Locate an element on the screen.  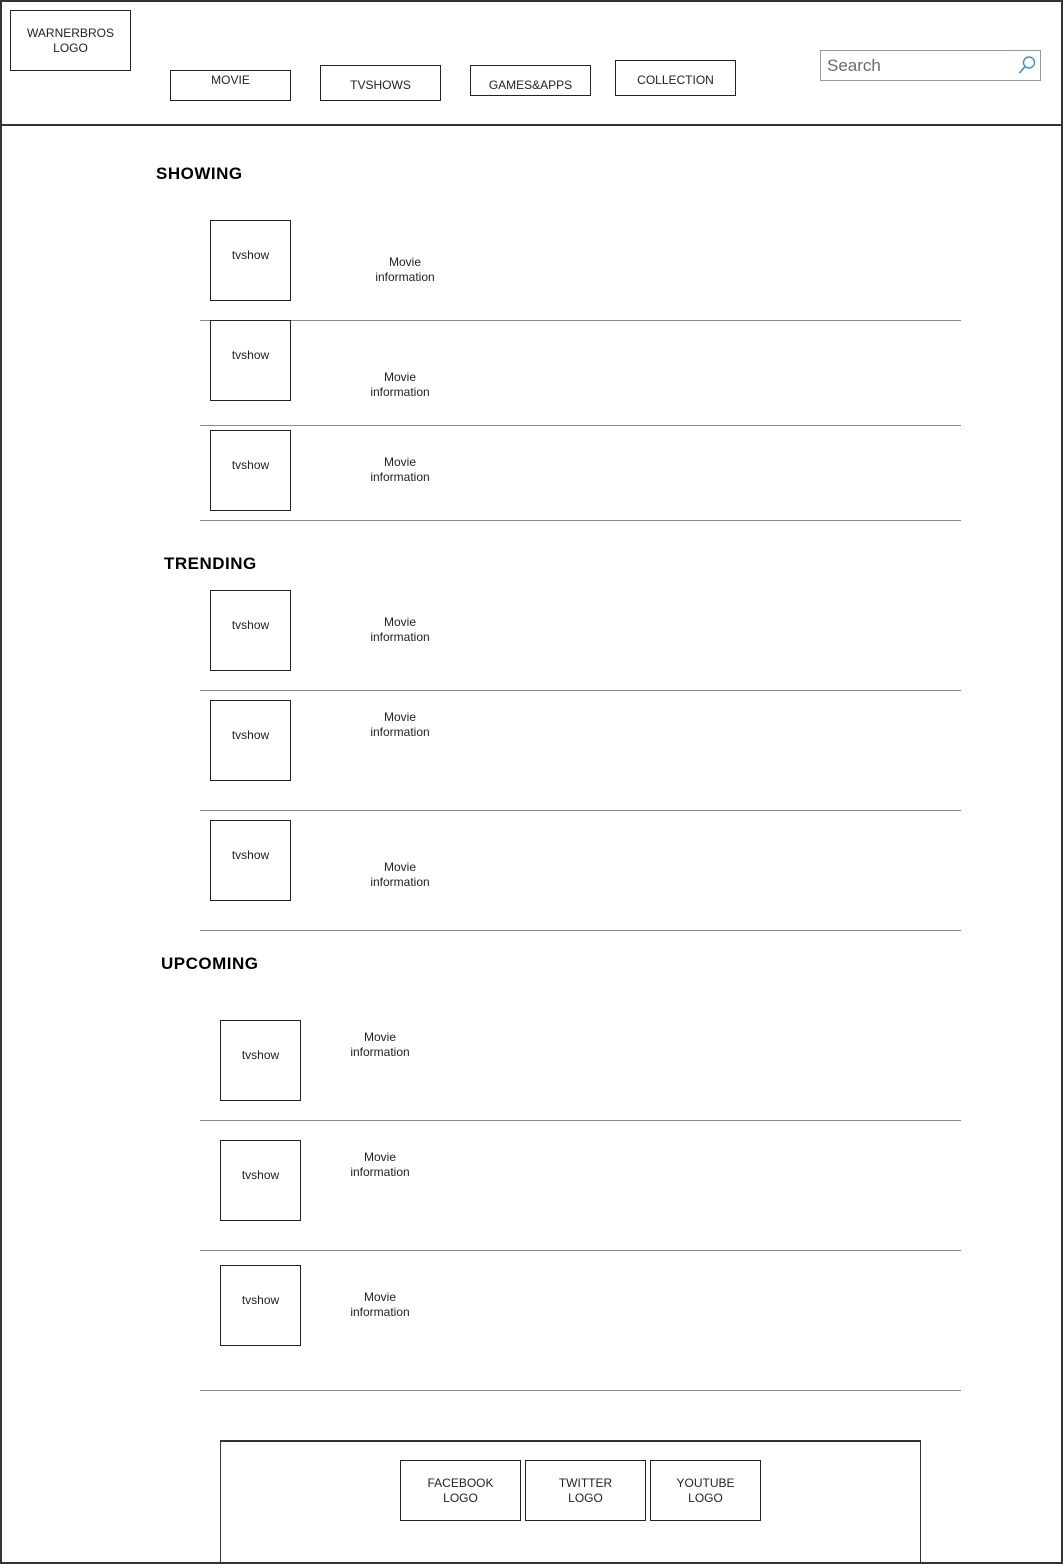
section-title-trending: TRENDING is located at coordinates (210, 563).